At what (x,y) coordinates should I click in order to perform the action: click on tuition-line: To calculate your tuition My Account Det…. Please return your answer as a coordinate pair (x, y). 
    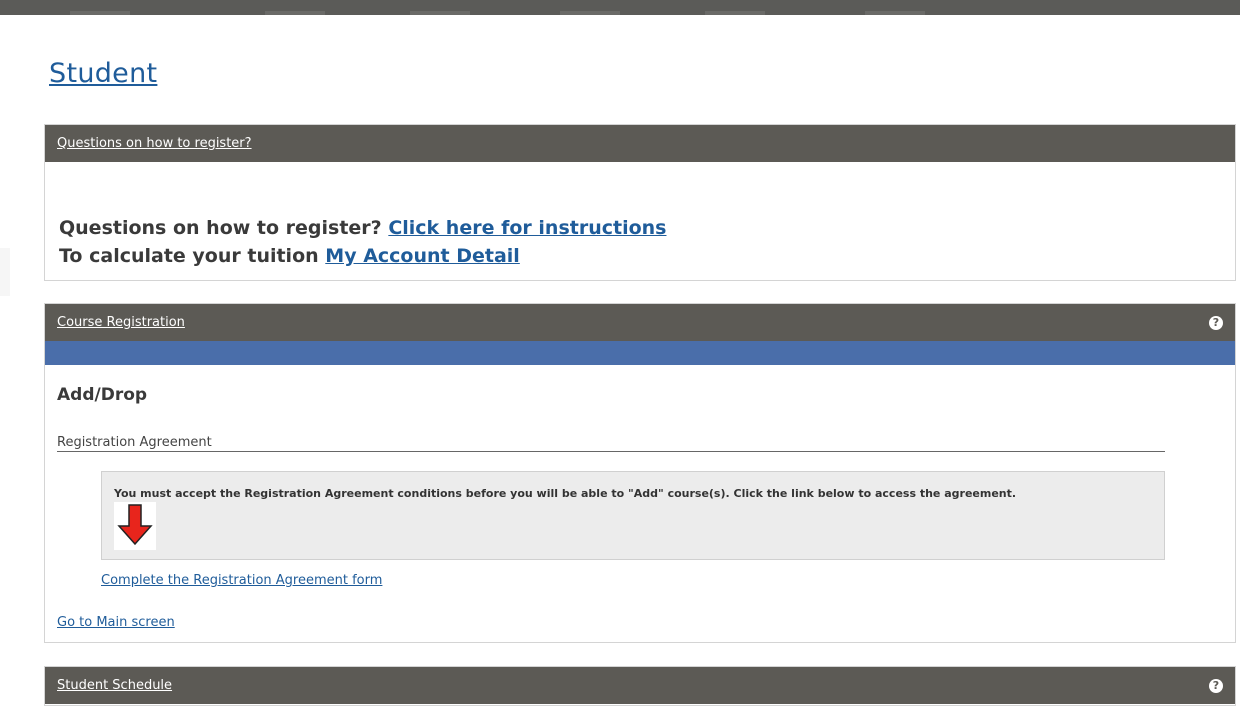
    Looking at the image, I should click on (289, 256).